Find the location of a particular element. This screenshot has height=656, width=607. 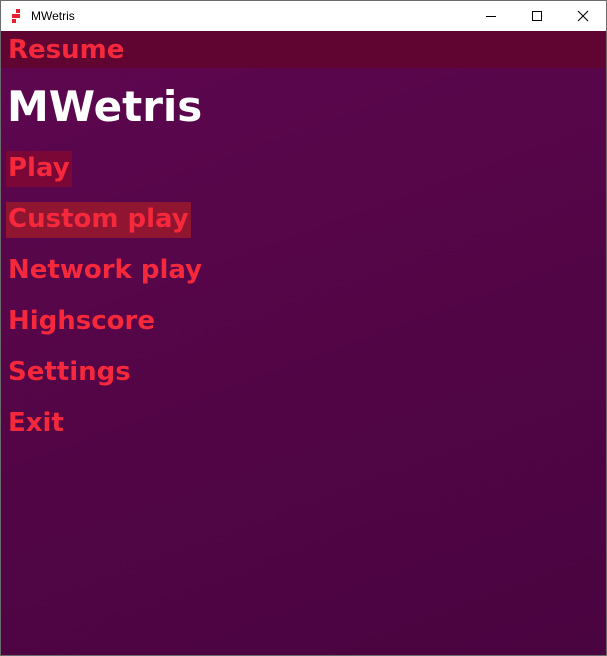

menu-item-highscore: Highscore is located at coordinates (81, 322).